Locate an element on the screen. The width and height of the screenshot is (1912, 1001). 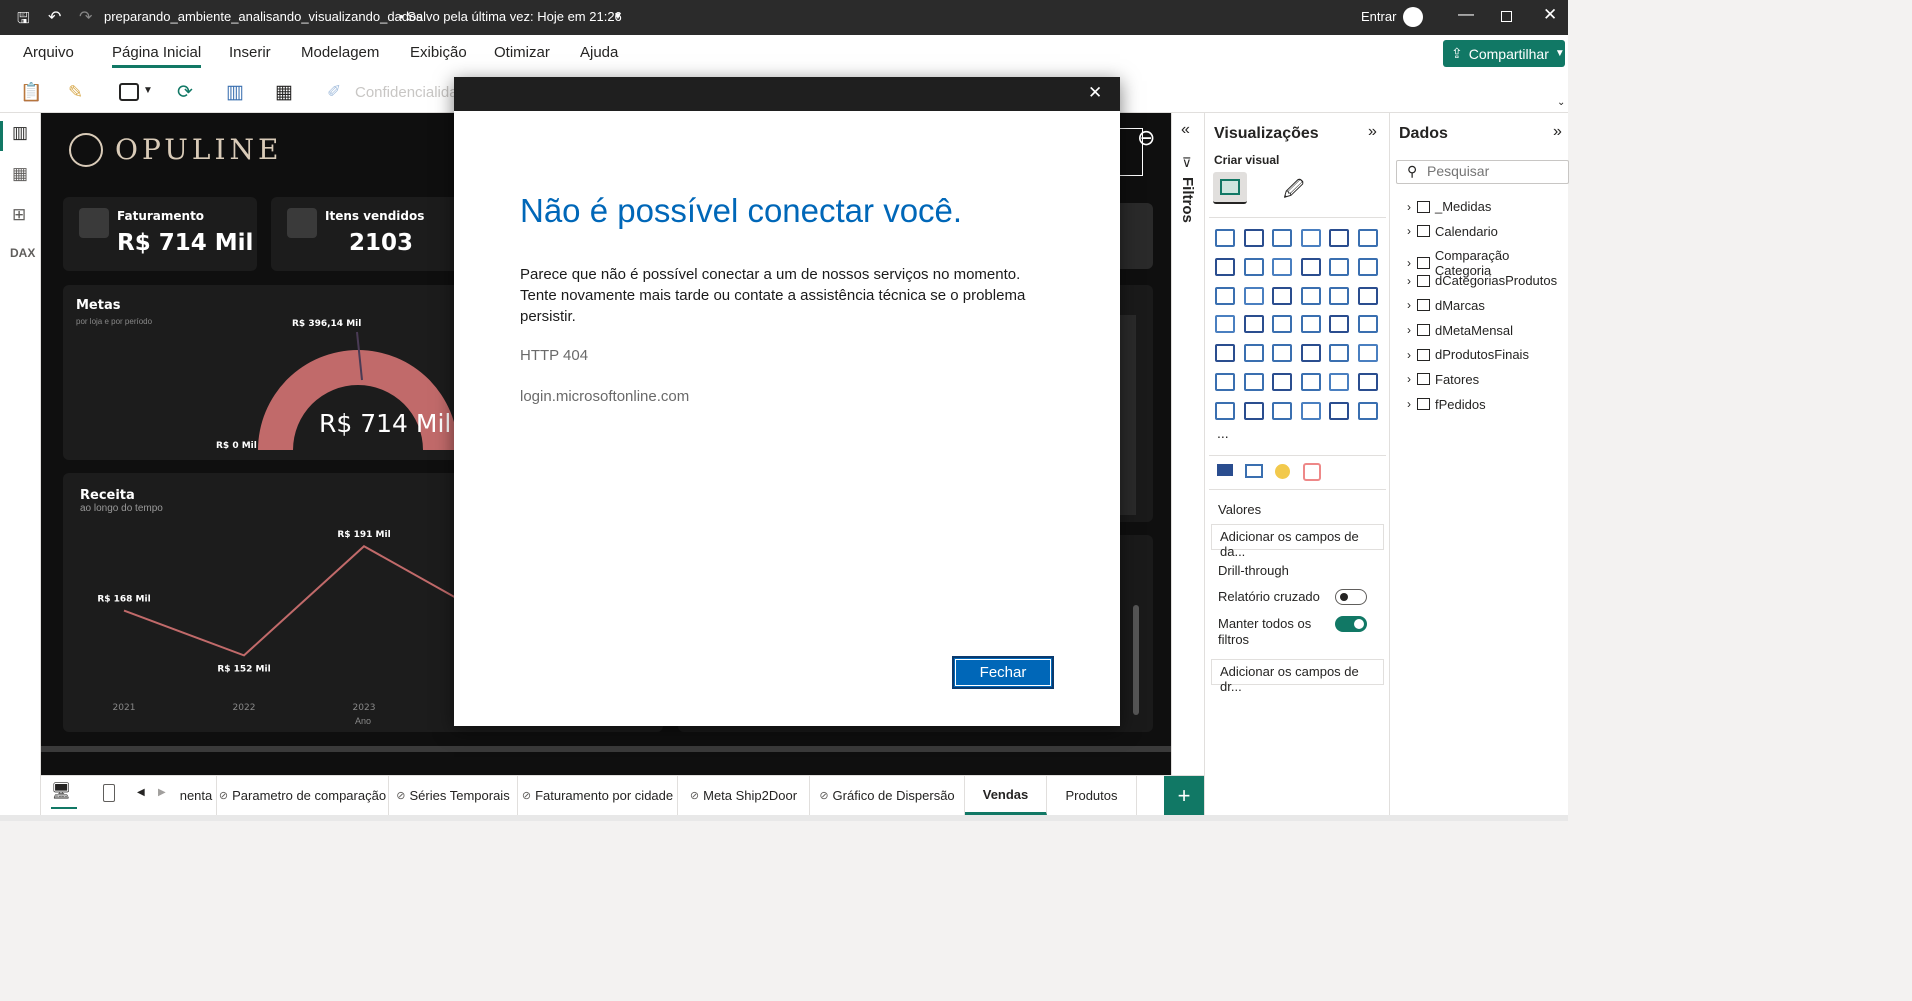
share-button: ⇪ Compartilhar ▼ is located at coordinates (1504, 53).